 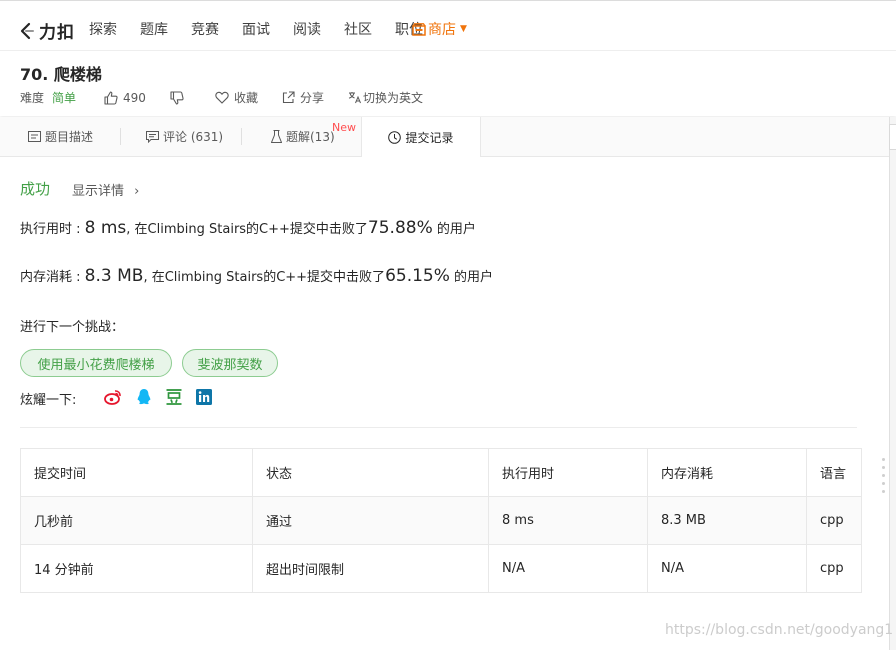 What do you see at coordinates (834, 472) in the screenshot?
I see `col-language: 语言` at bounding box center [834, 472].